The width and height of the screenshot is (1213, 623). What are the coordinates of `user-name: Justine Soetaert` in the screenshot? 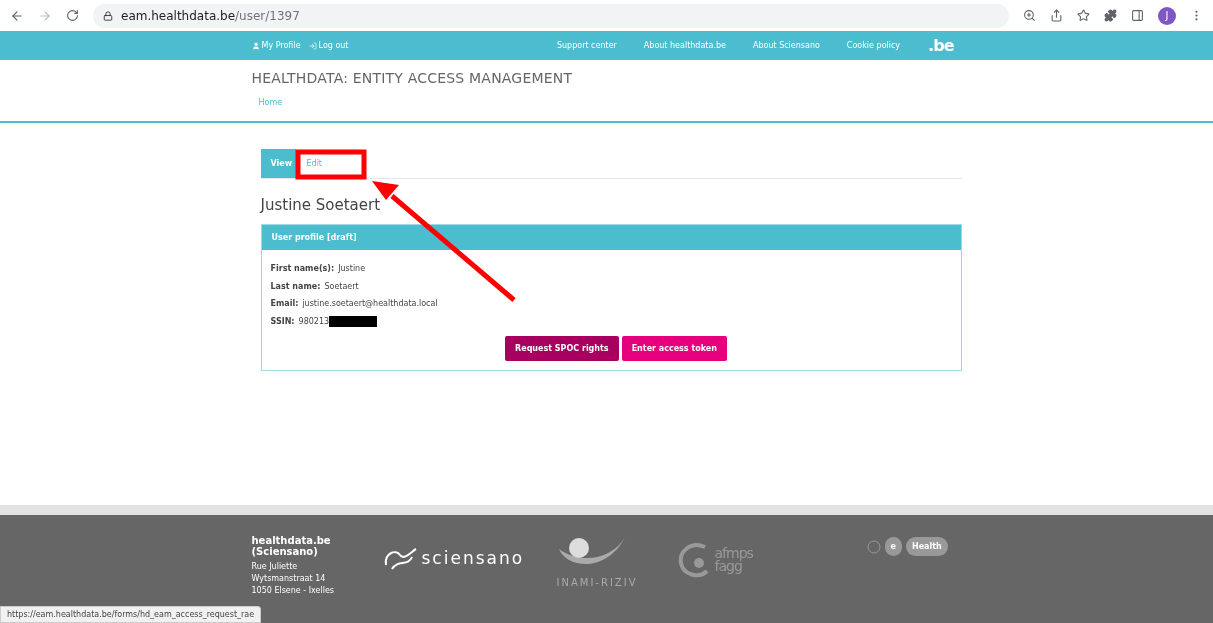 It's located at (320, 205).